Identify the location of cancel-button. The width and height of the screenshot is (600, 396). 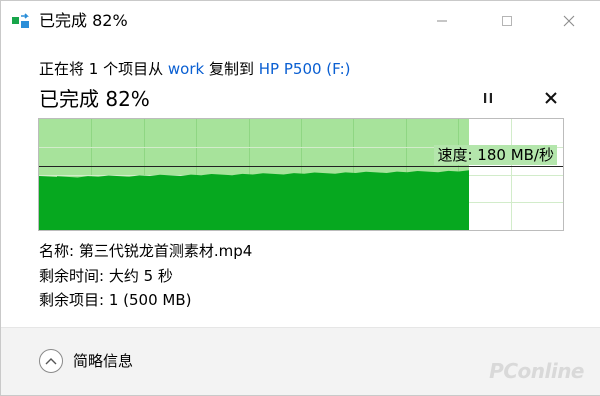
(551, 99).